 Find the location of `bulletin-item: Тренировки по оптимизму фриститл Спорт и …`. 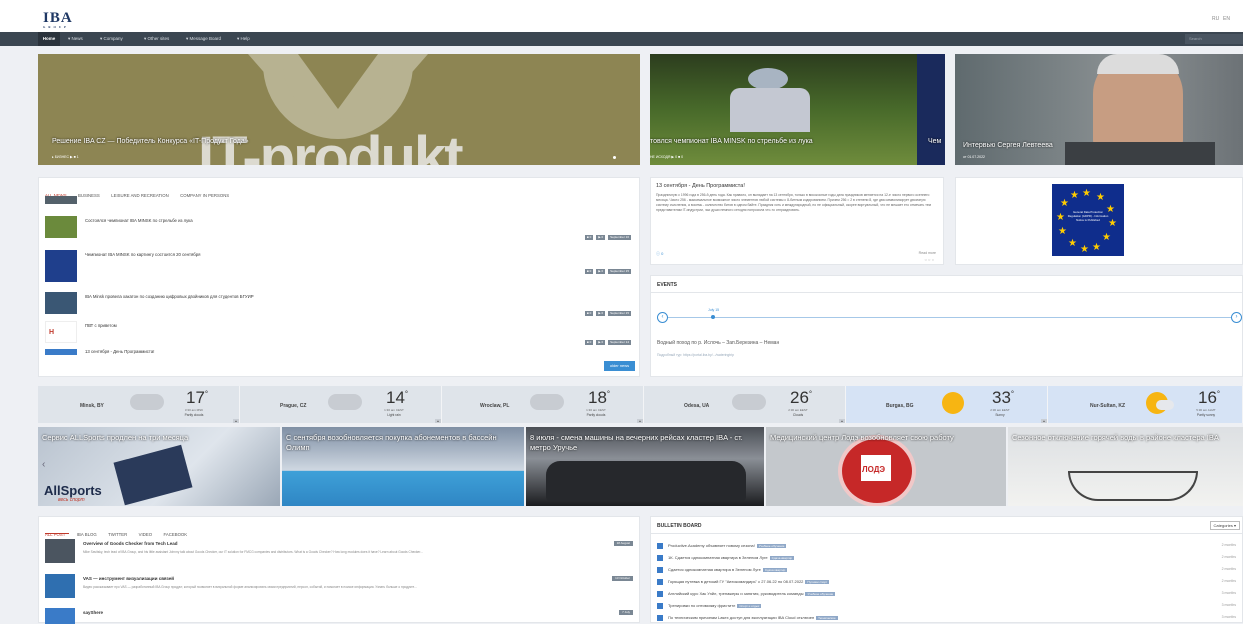

bulletin-item: Тренировки по оптимизму фриститл Спорт и … is located at coordinates (946, 606).